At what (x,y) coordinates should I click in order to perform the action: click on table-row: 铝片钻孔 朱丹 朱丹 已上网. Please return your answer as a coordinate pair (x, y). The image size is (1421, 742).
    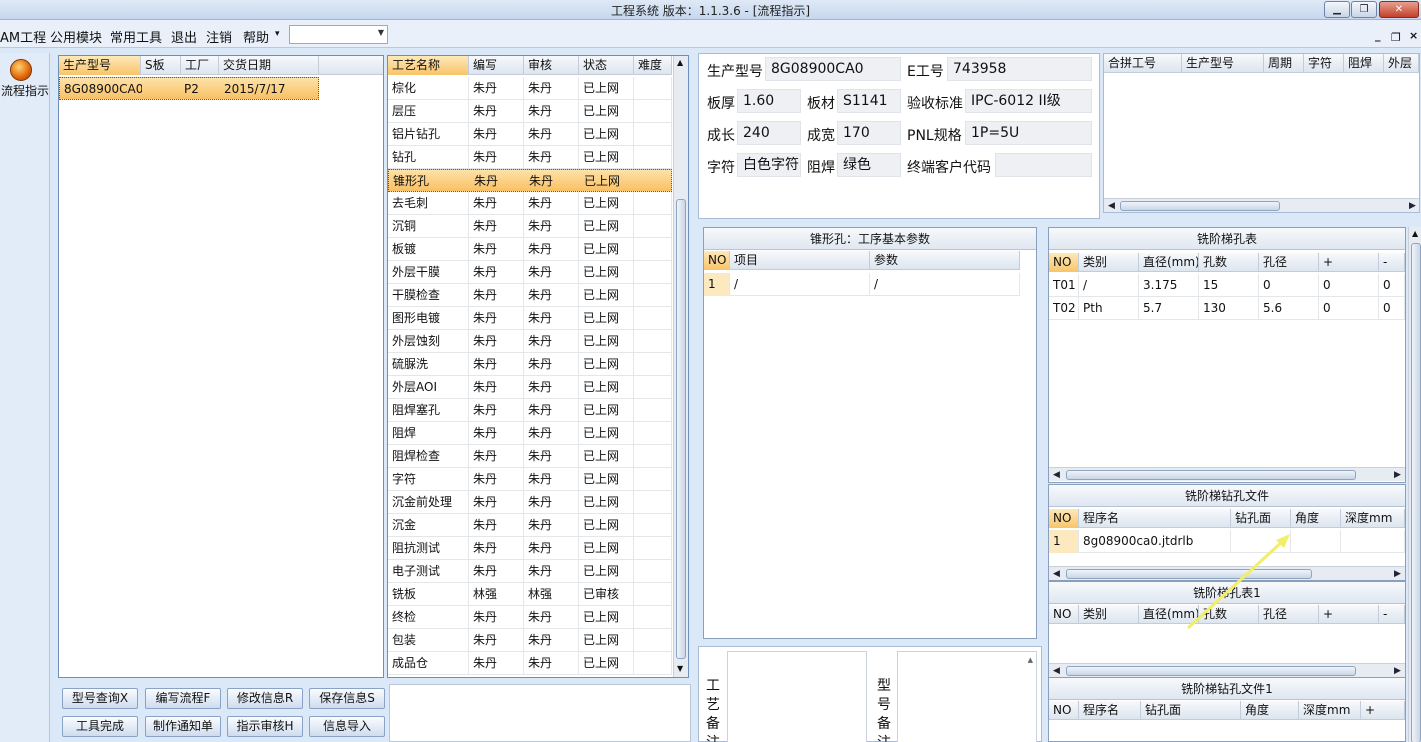
    Looking at the image, I should click on (530, 134).